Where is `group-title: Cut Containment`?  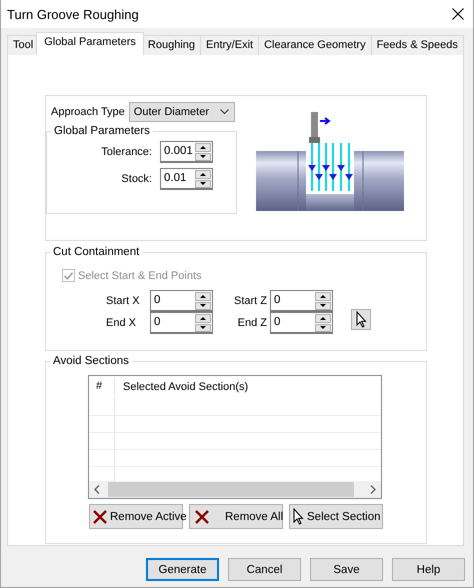 group-title: Cut Containment is located at coordinates (96, 252).